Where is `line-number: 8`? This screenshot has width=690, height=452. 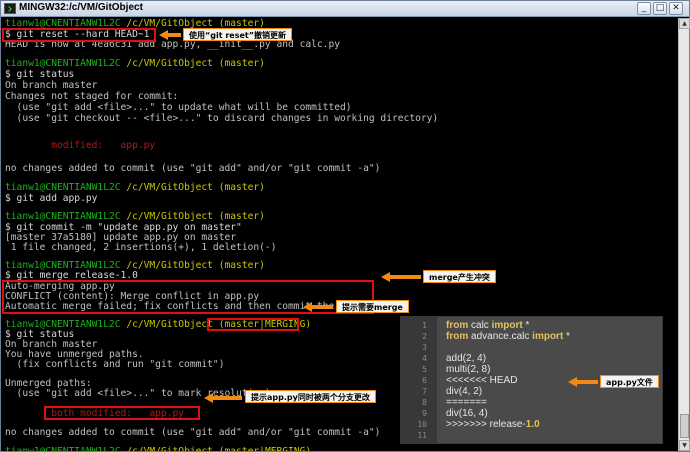 line-number: 8 is located at coordinates (424, 402).